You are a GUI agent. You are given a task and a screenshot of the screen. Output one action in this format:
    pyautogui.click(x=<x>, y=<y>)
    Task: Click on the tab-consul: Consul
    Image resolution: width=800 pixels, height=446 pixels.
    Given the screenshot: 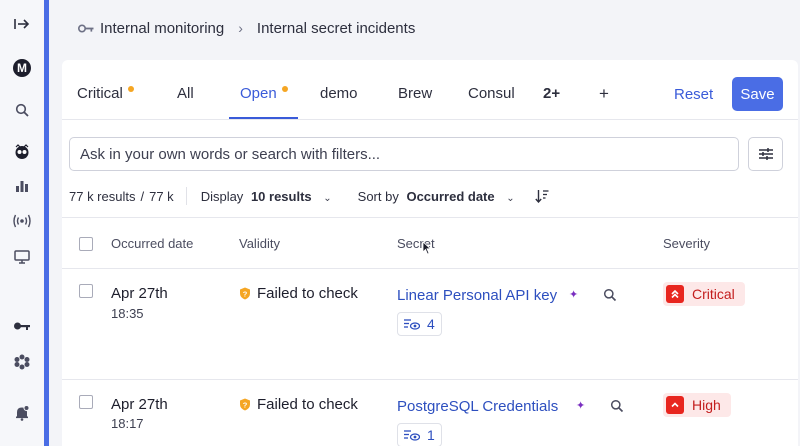 What is the action you would take?
    pyautogui.click(x=491, y=95)
    